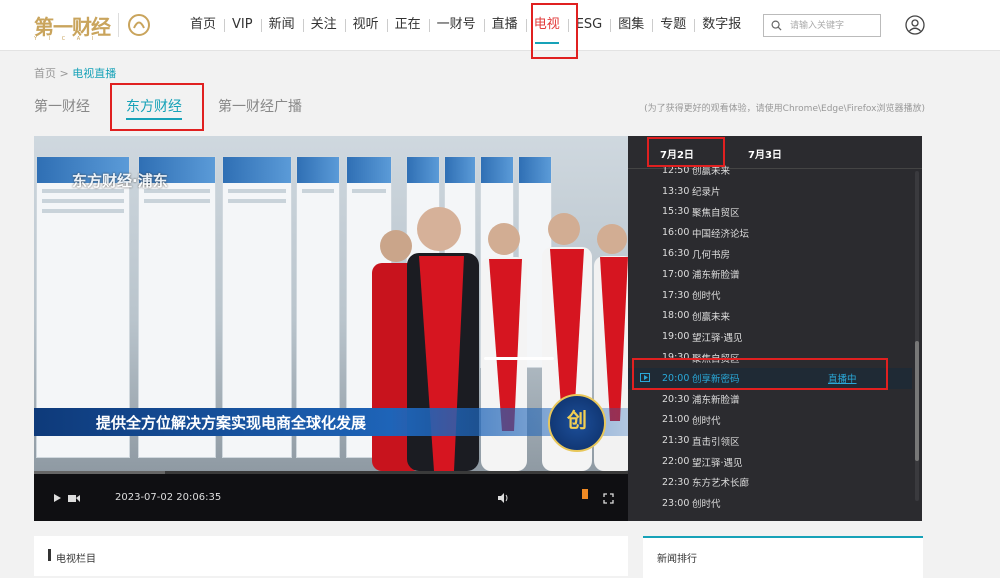 This screenshot has height=578, width=1000. What do you see at coordinates (503, 498) in the screenshot?
I see `volume-icon` at bounding box center [503, 498].